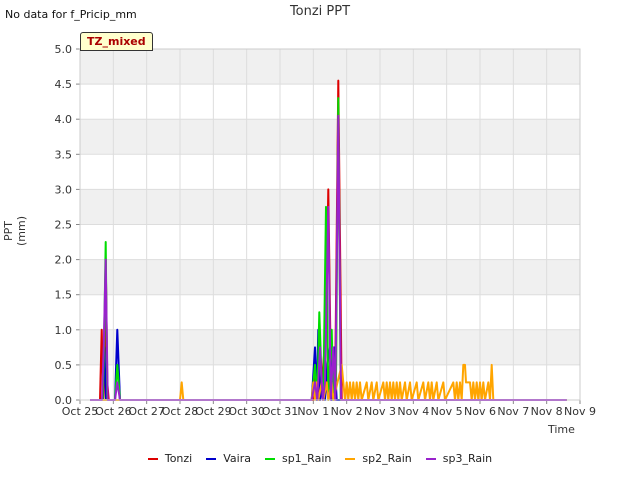 The image size is (640, 480). Describe the element at coordinates (146, 411) in the screenshot. I see `x-tick-label: Oct 27` at that location.